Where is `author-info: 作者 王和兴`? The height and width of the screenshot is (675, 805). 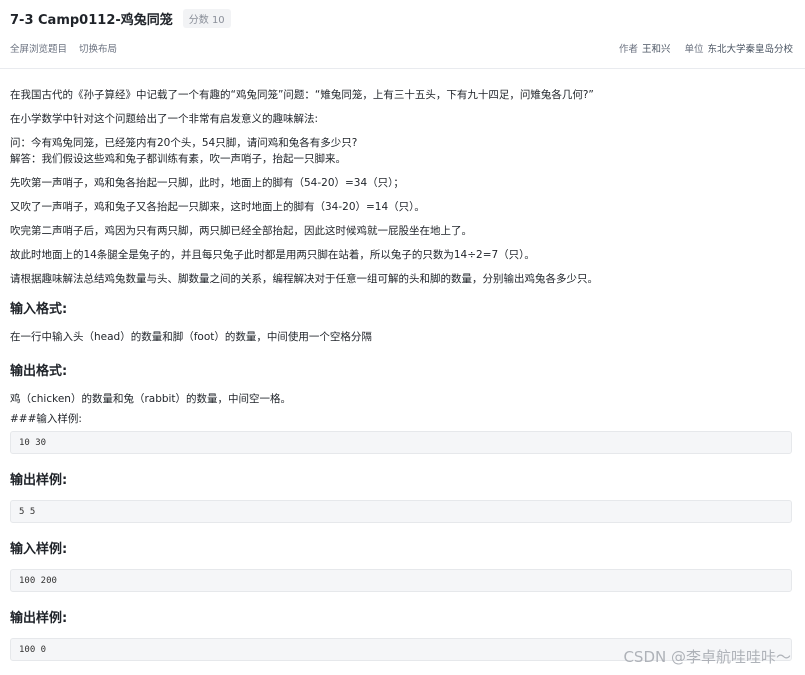
author-info: 作者 王和兴 is located at coordinates (645, 48).